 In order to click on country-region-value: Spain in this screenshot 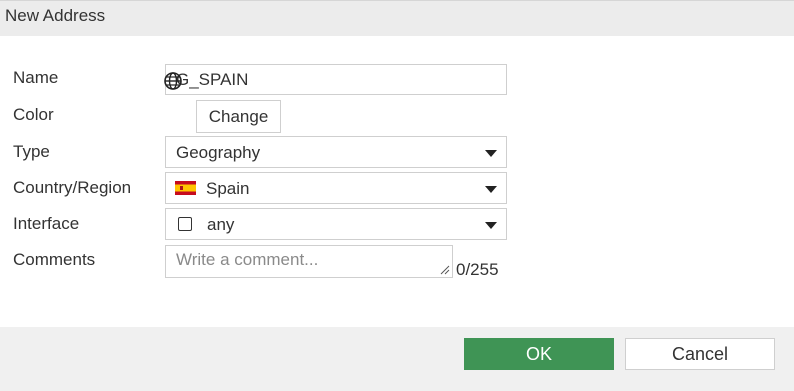, I will do `click(228, 188)`.